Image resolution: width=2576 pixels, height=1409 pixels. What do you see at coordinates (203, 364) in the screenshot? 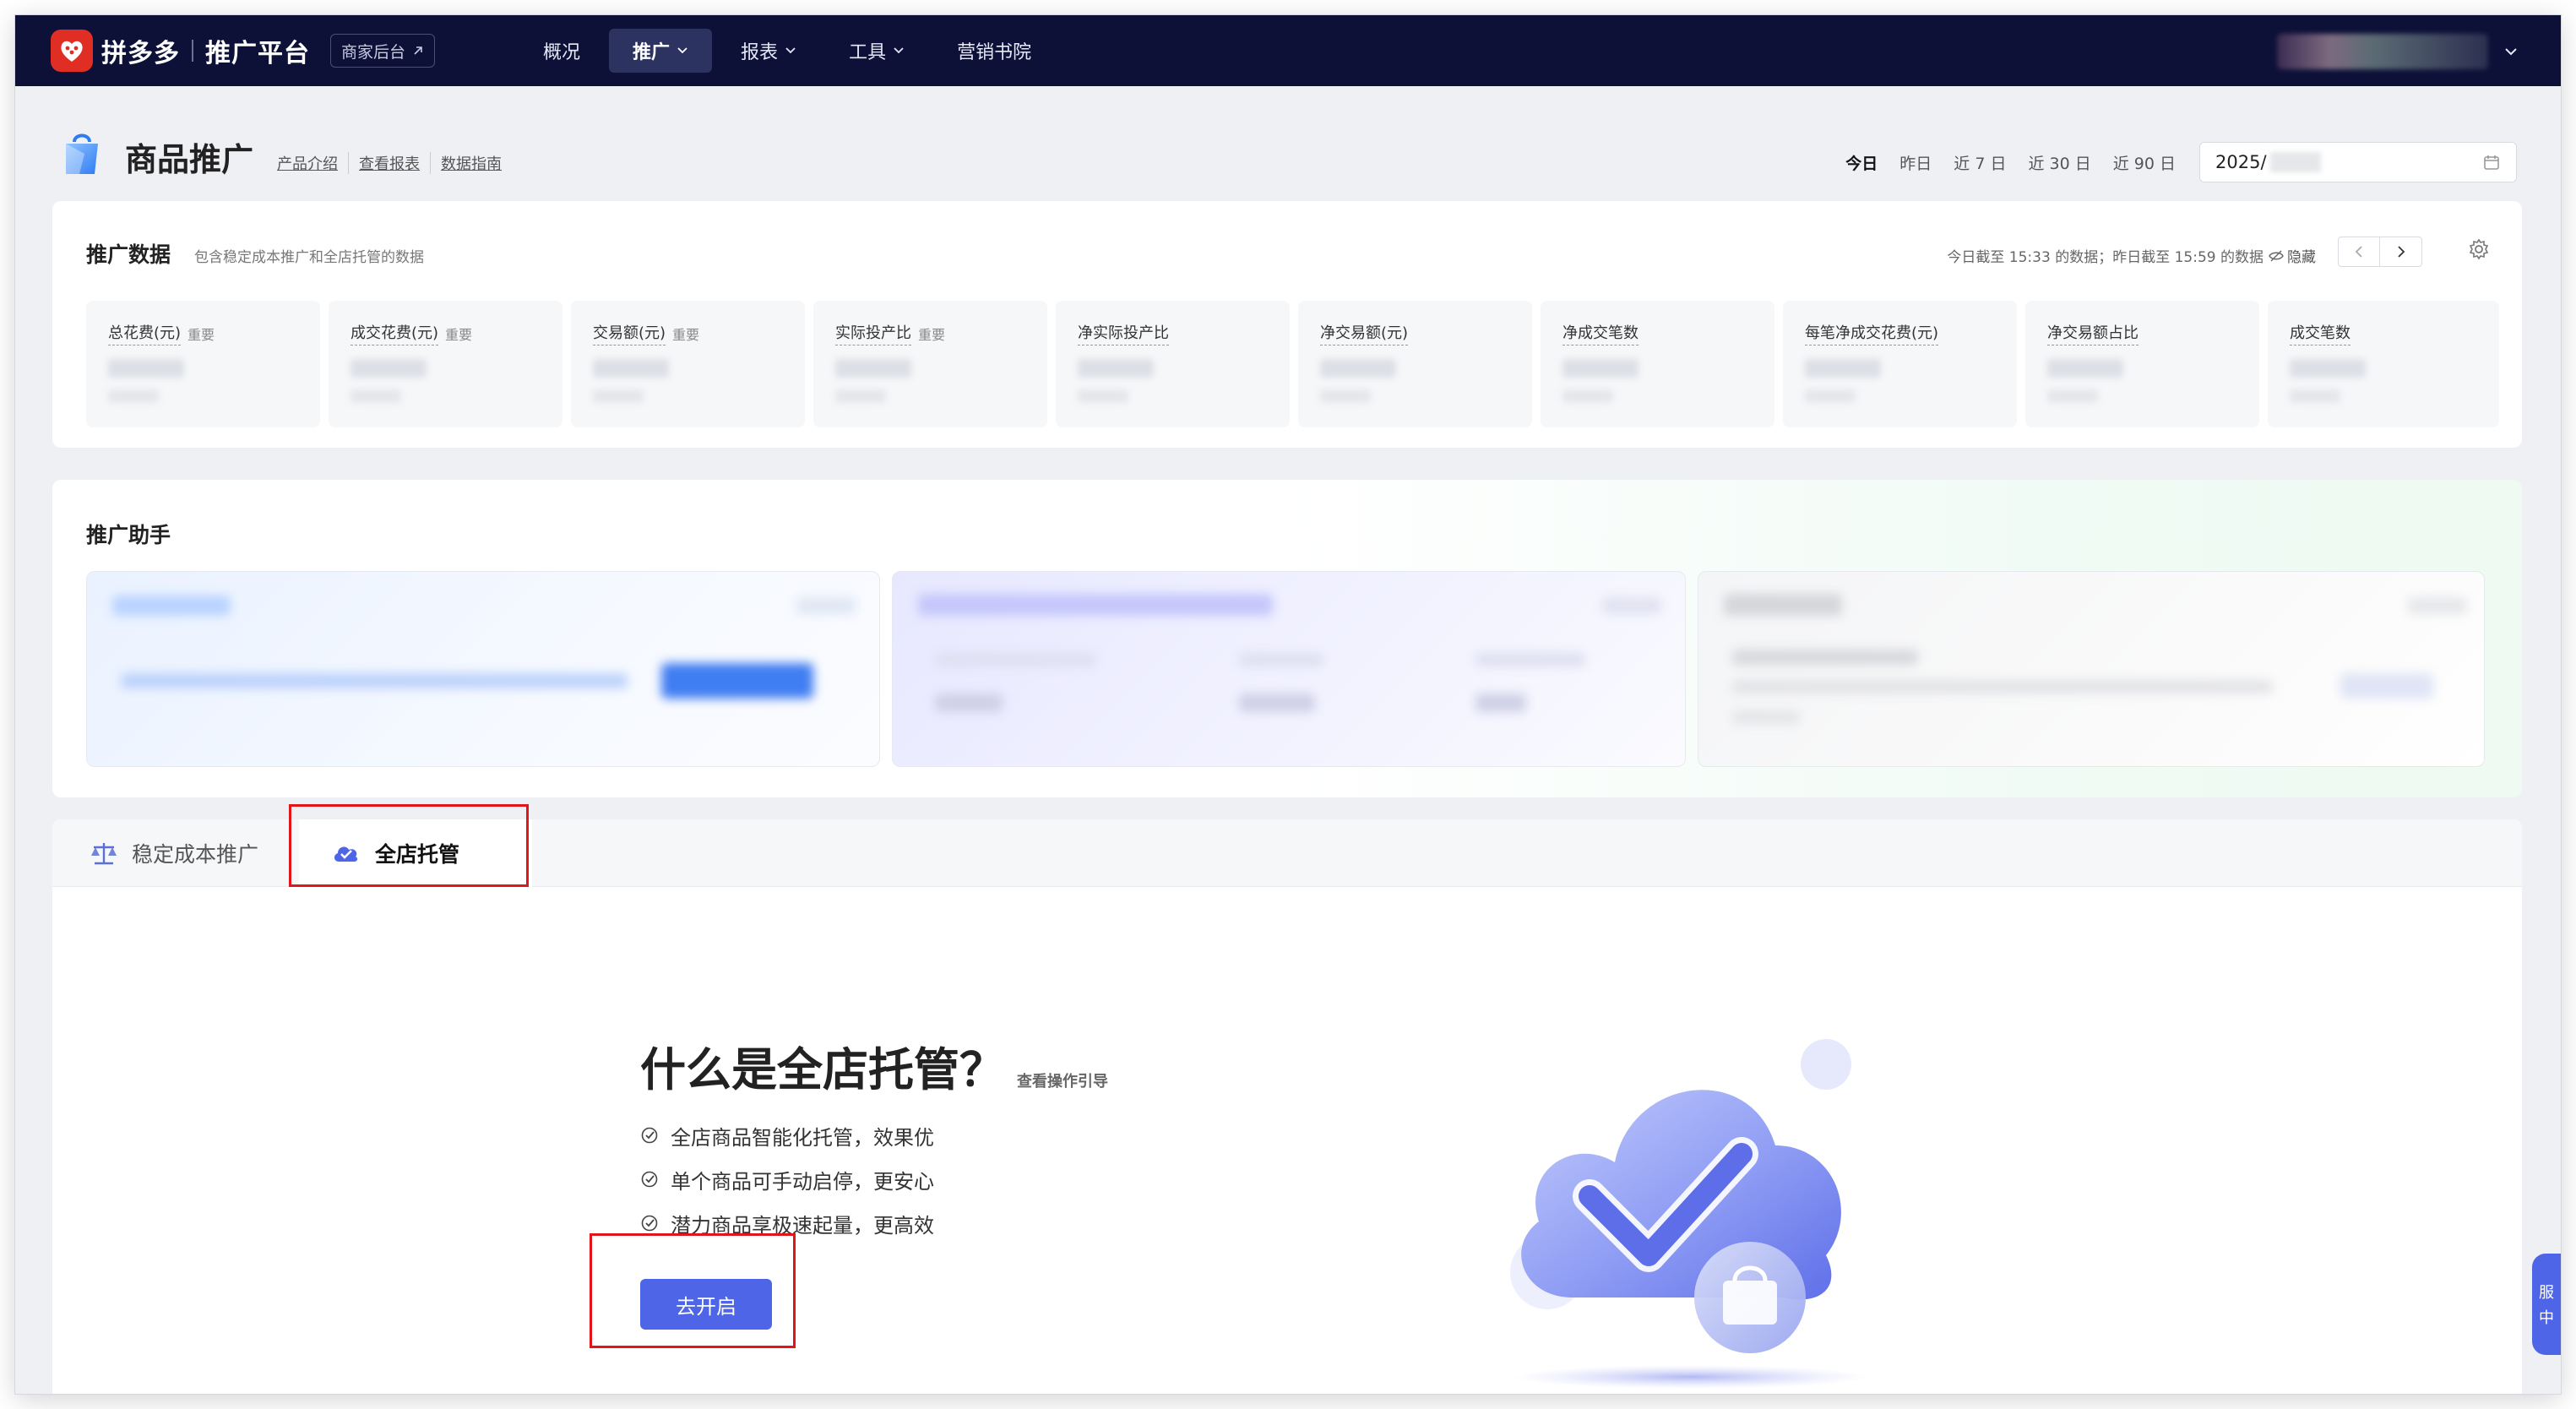
I see `metric-card: 总花费(元) 重要` at bounding box center [203, 364].